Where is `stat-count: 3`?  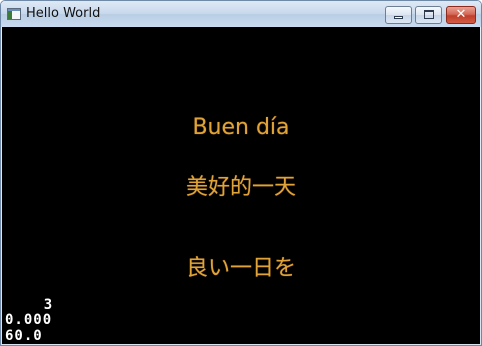 stat-count: 3 is located at coordinates (30, 305).